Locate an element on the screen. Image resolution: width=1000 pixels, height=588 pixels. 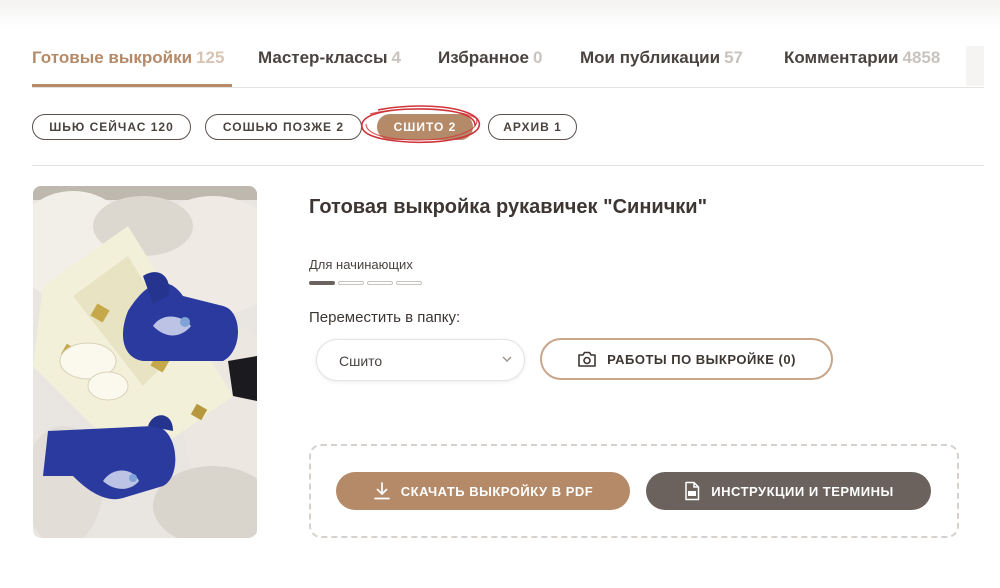
chevron-down-icon is located at coordinates (507, 359).